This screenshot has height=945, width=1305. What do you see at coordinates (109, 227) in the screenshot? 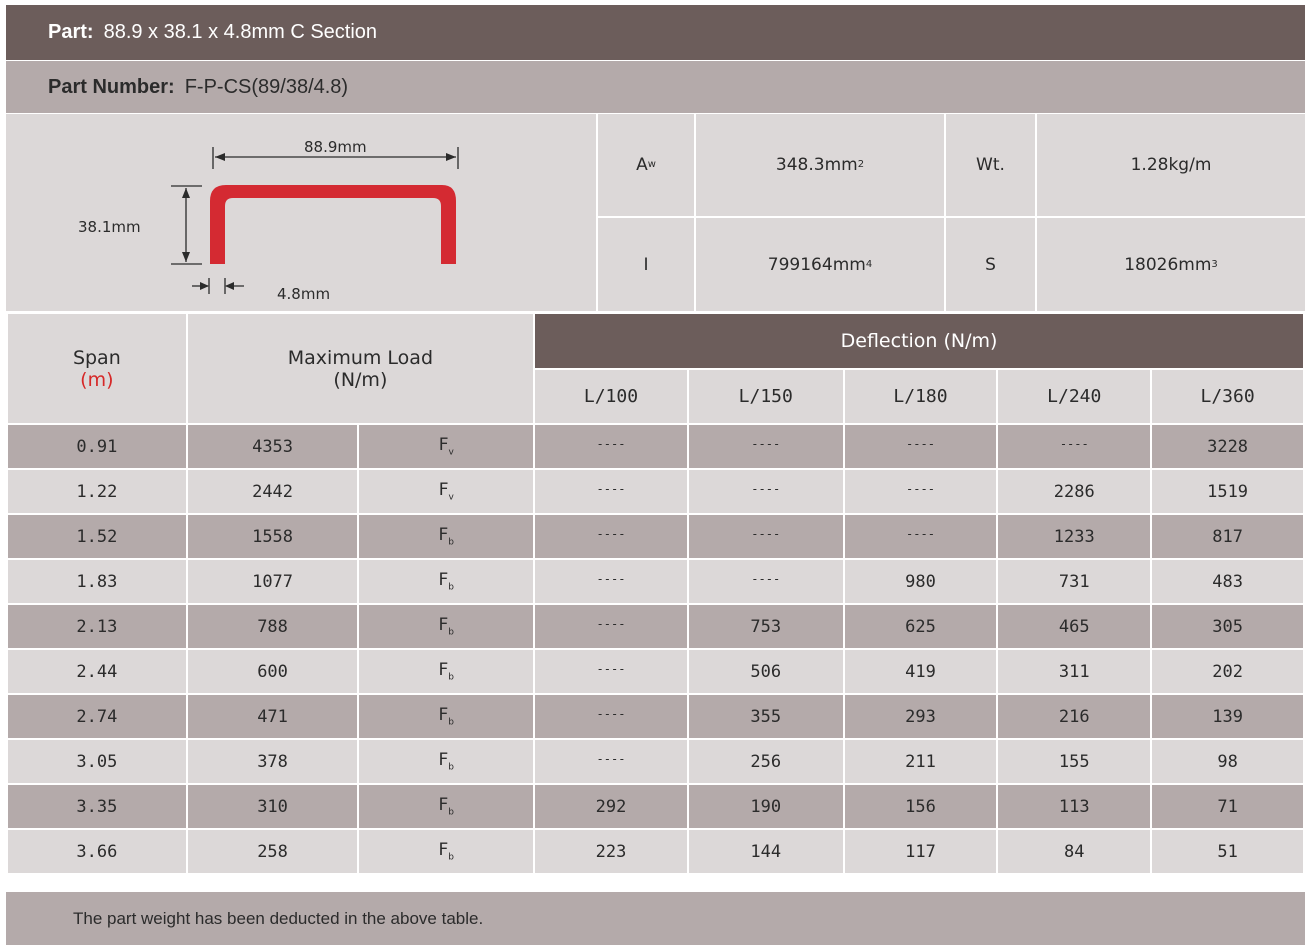
I see `height-dimension-label: 38.1mm` at bounding box center [109, 227].